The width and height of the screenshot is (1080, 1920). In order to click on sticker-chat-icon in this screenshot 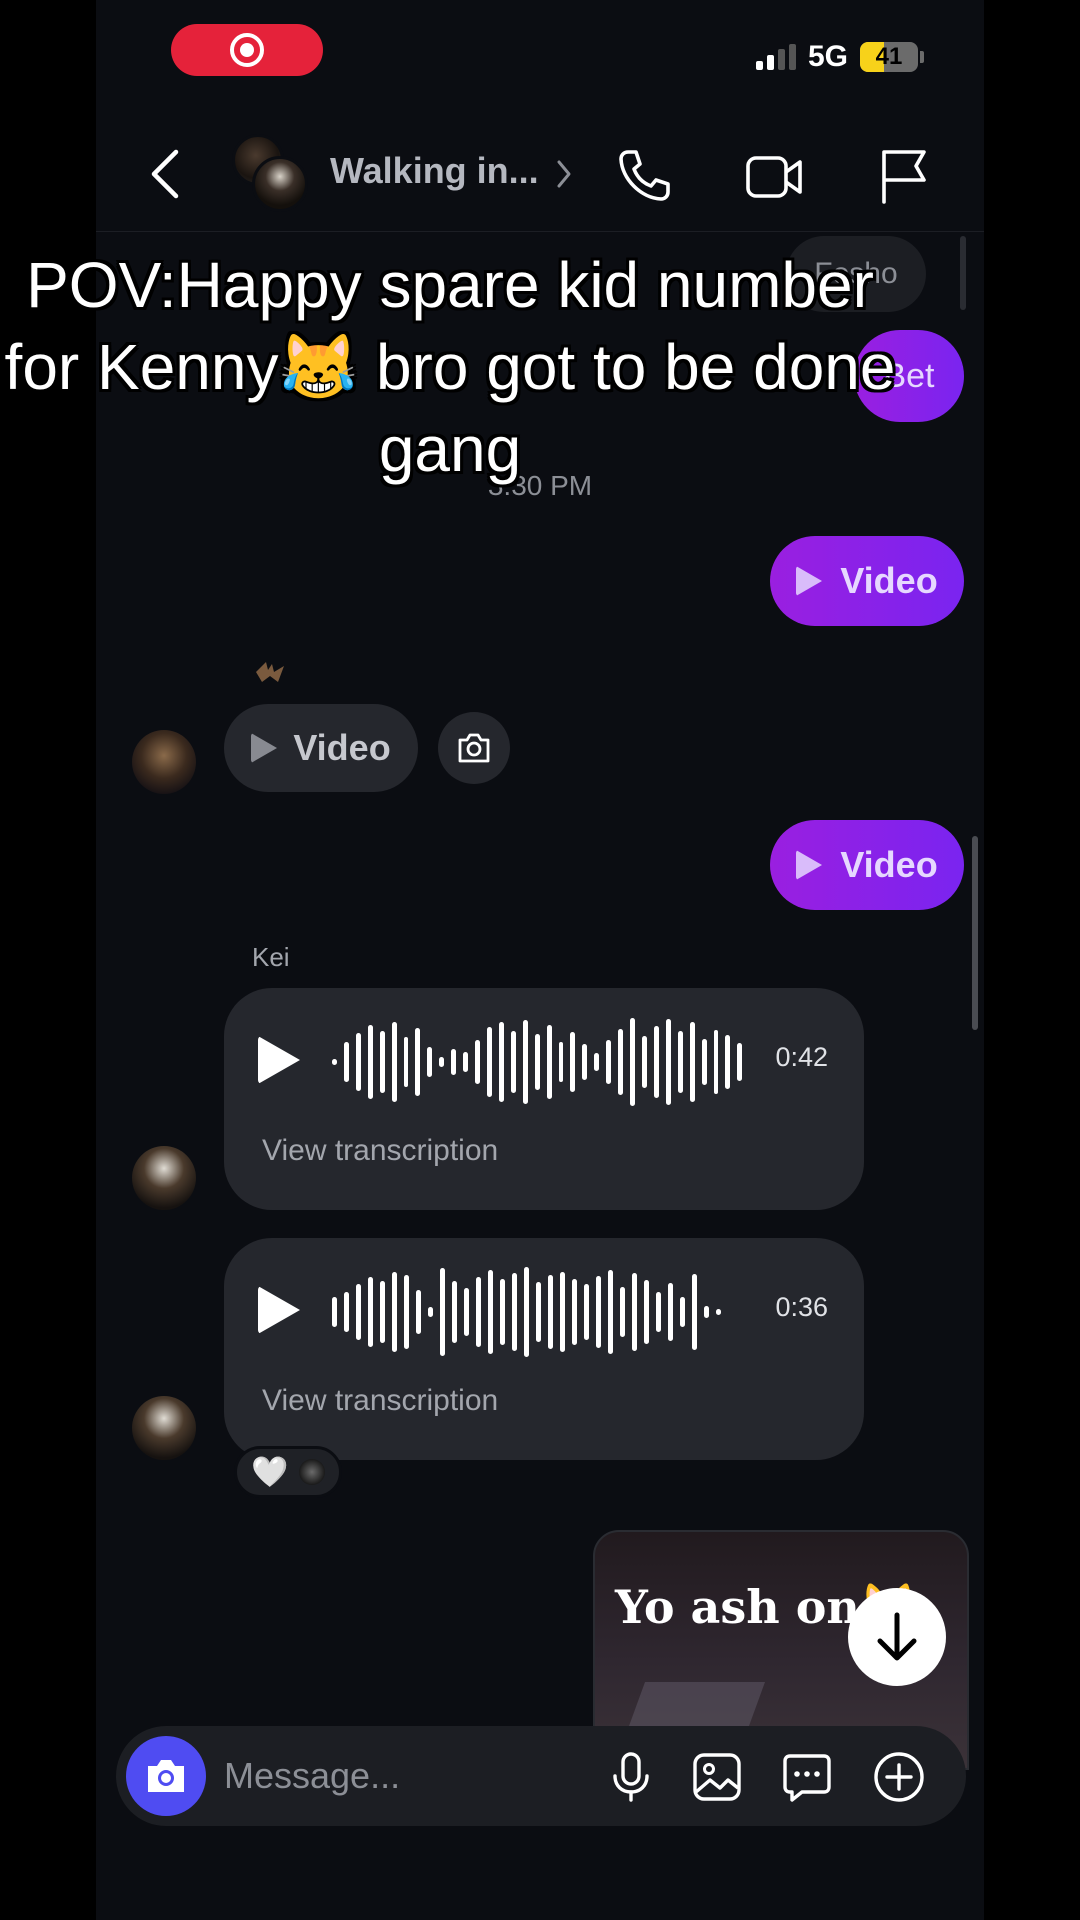, I will do `click(807, 1777)`.